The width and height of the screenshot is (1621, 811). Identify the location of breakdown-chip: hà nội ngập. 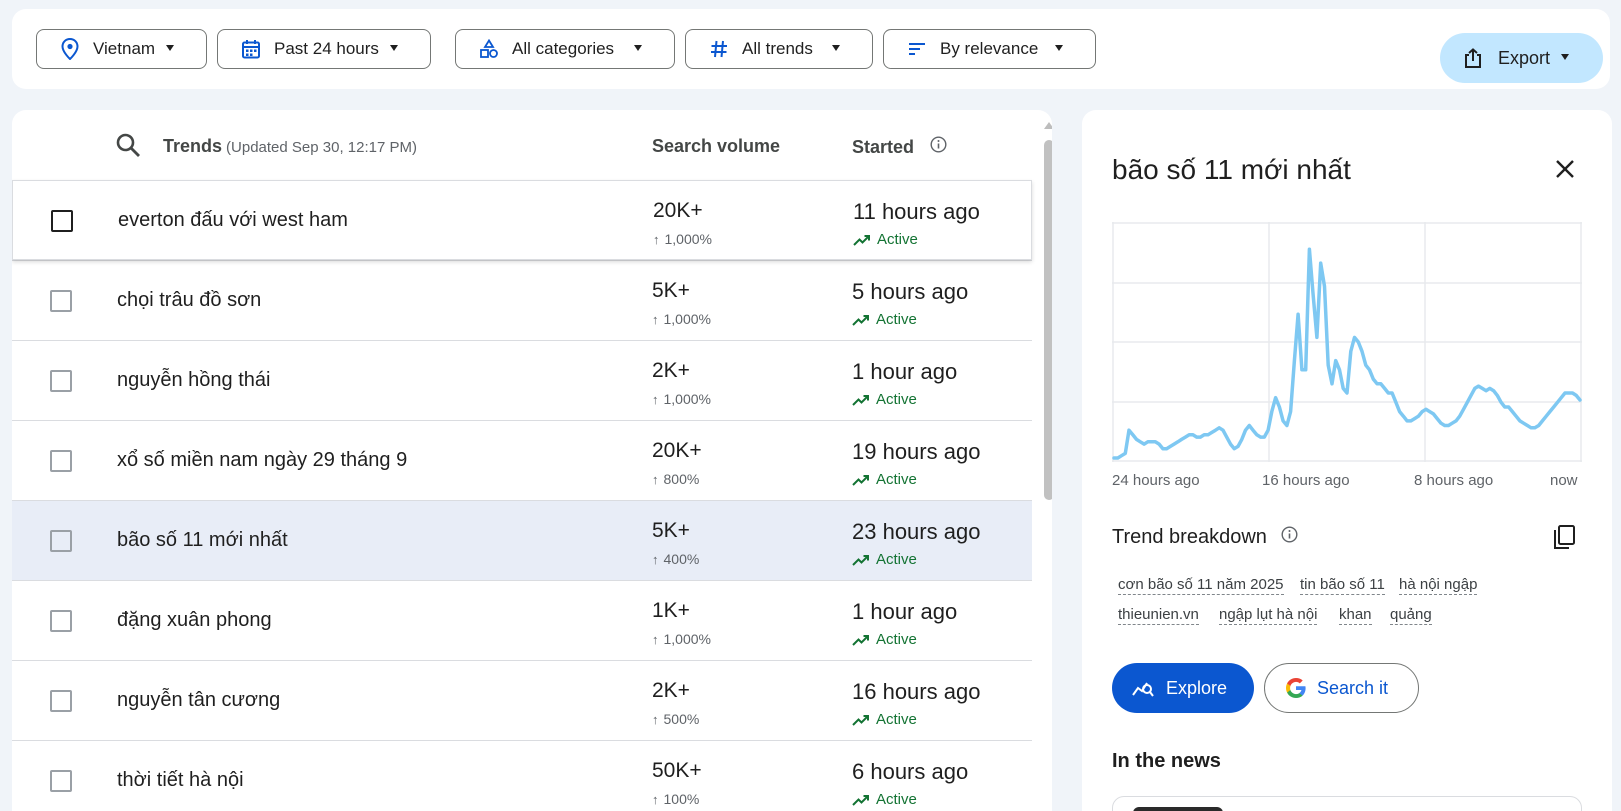
(1438, 585).